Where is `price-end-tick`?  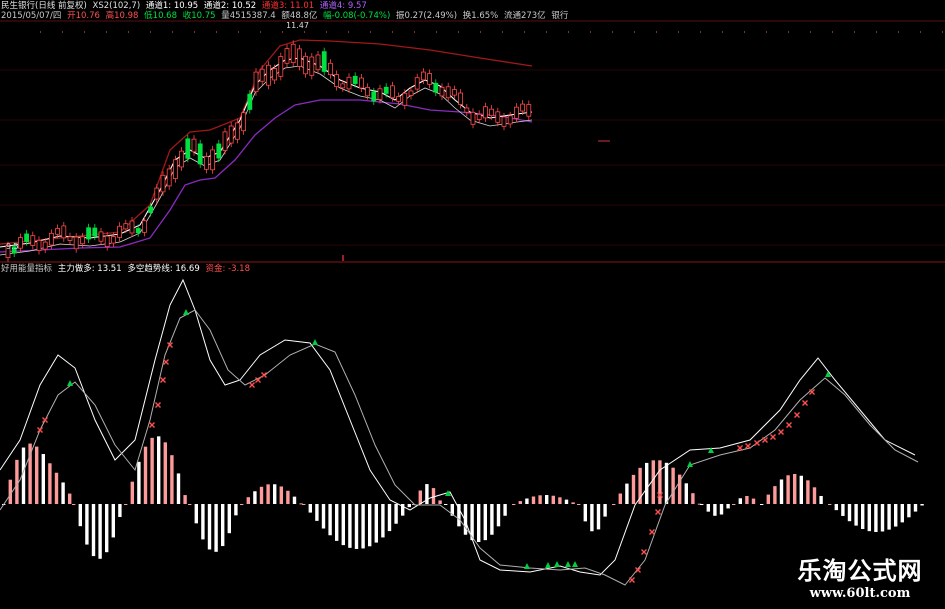
price-end-tick is located at coordinates (604, 141).